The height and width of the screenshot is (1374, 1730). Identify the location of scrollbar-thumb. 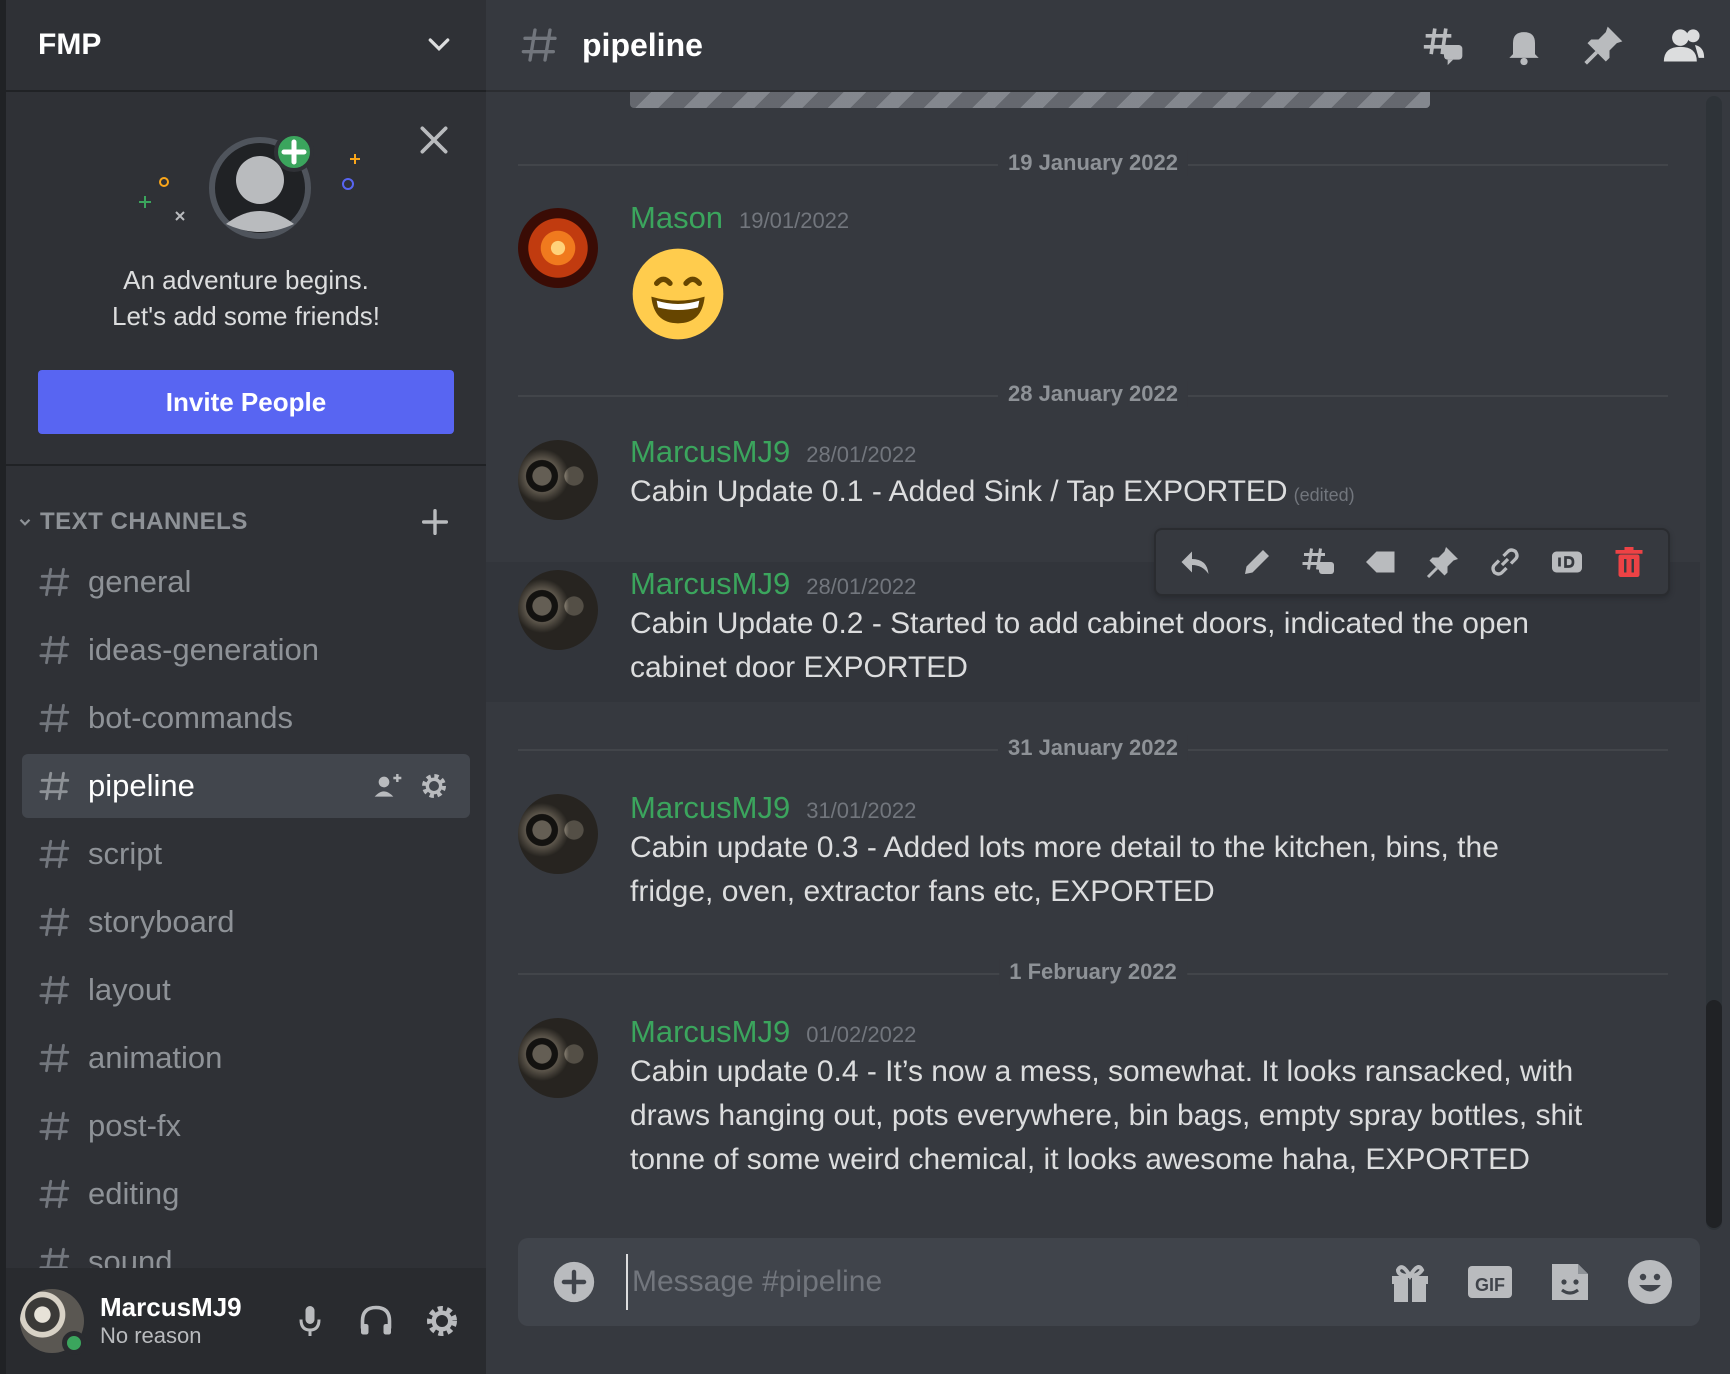
(1714, 1114).